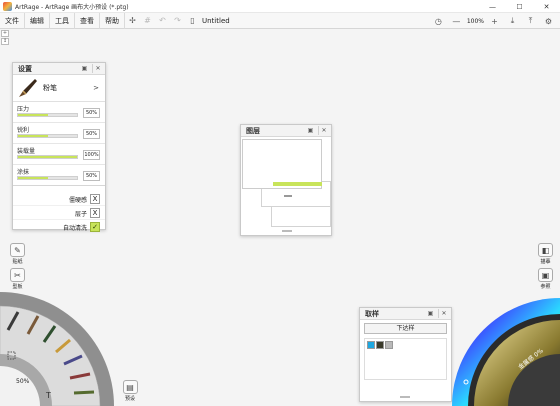 Image resolution: width=560 pixels, height=406 pixels. I want to click on tracing-label: 描摹, so click(545, 262).